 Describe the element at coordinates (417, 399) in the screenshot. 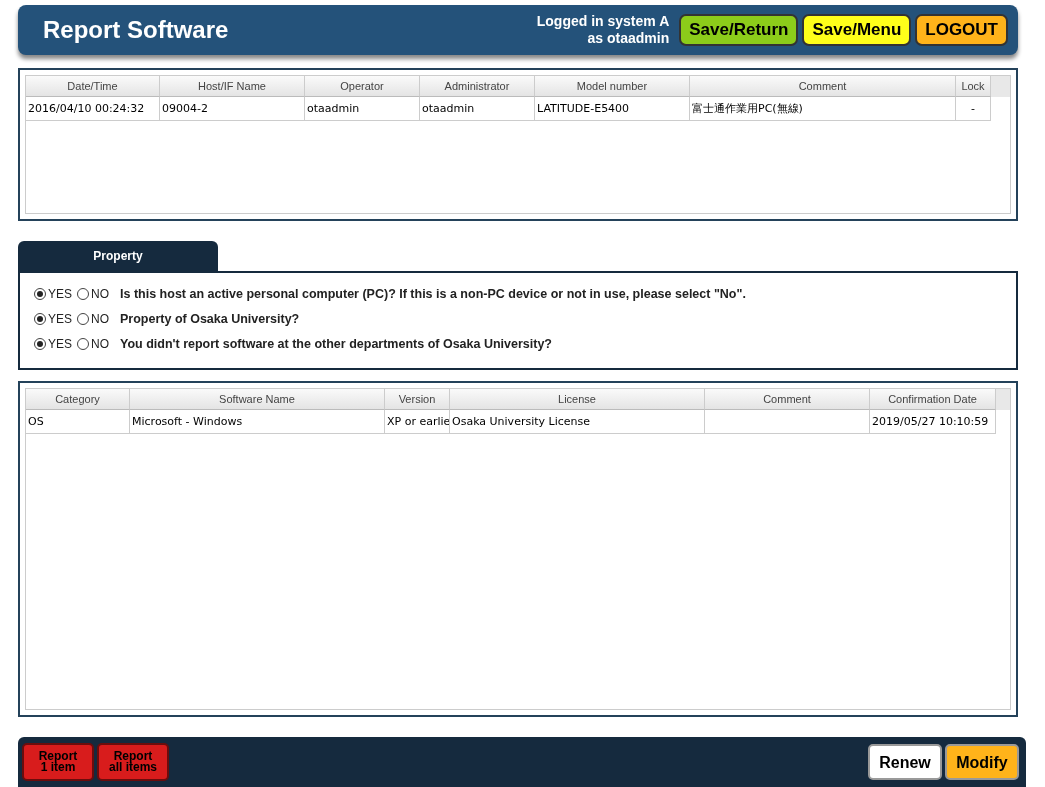

I see `column-header: Version` at that location.